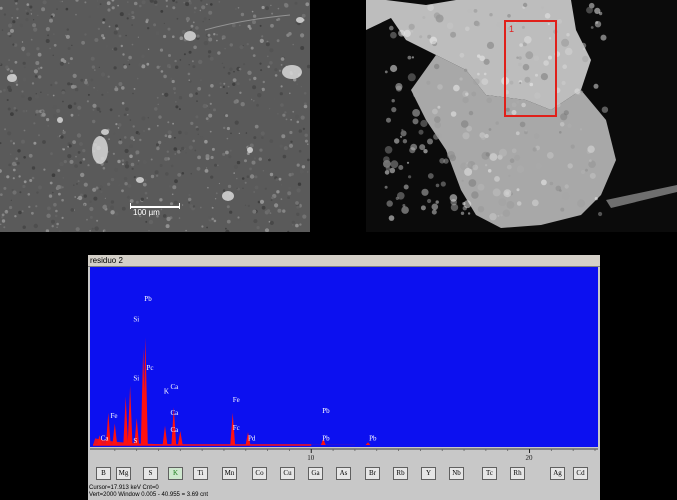  I want to click on window-titlebar: residuo 2, so click(344, 261).